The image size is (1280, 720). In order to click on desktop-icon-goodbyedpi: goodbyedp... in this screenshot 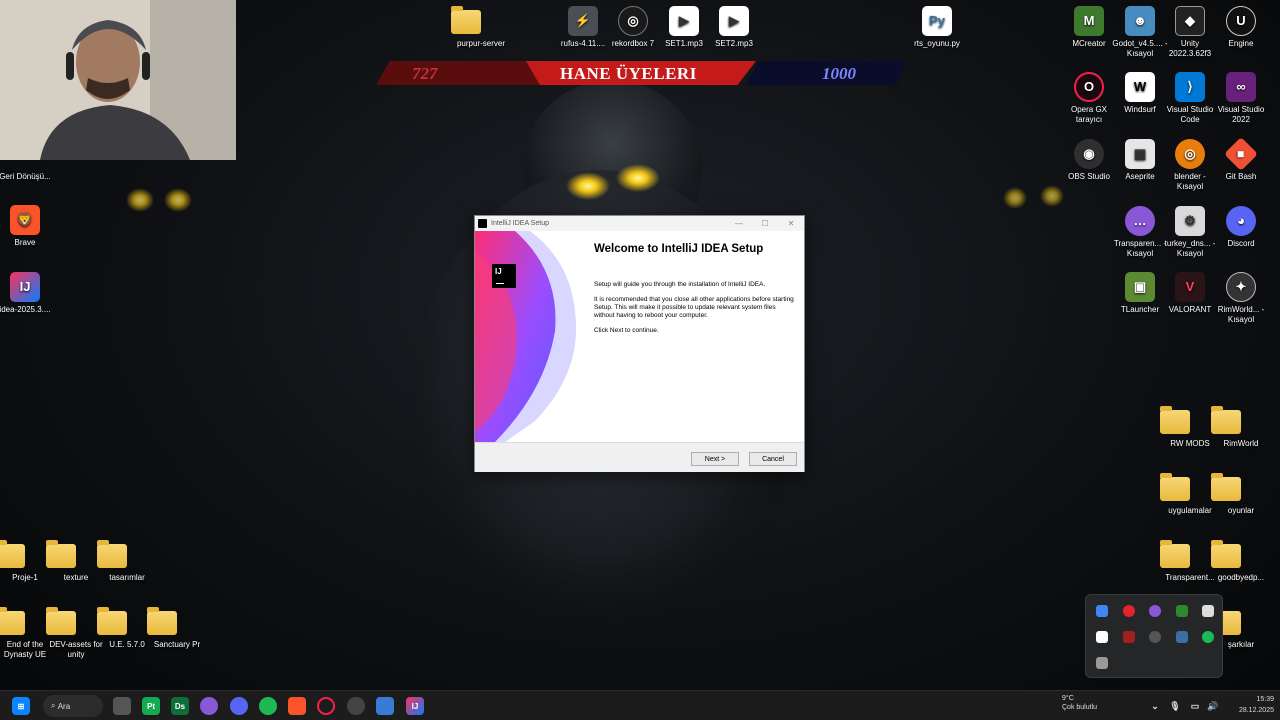, I will do `click(1241, 561)`.